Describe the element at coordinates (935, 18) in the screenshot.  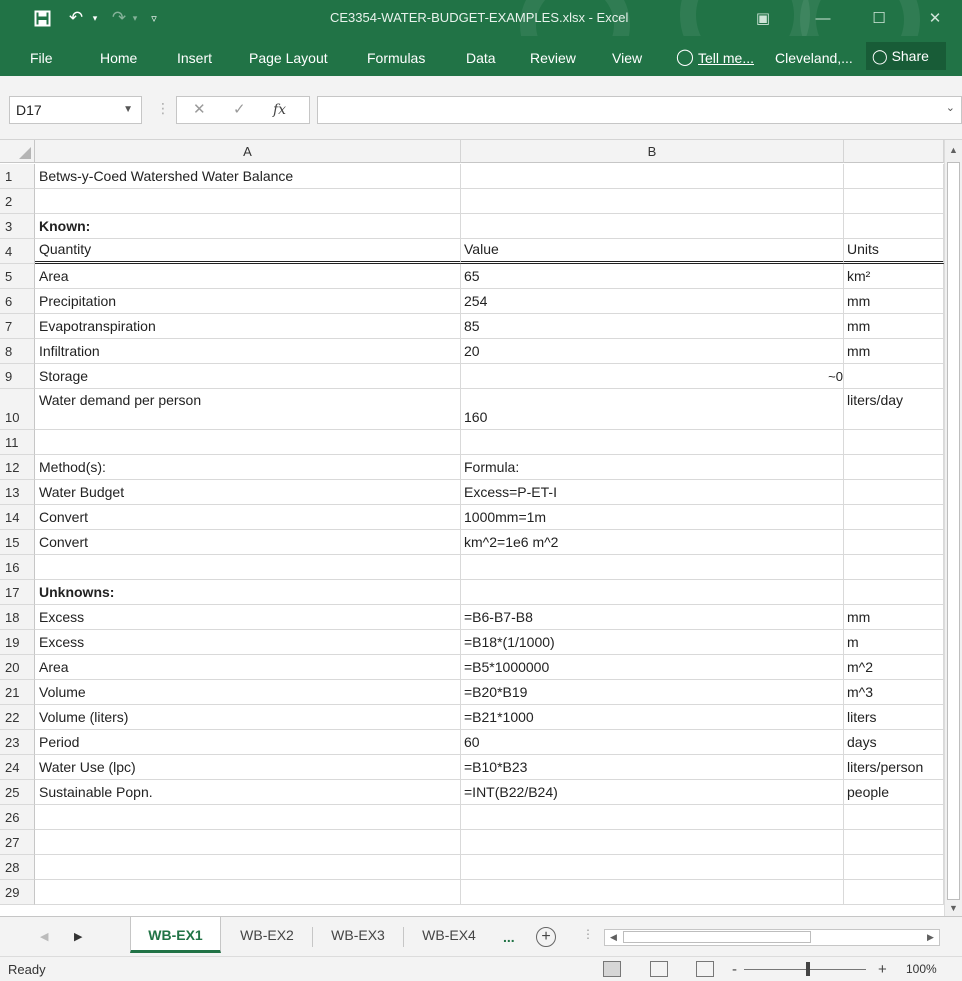
I see `close-icon: ✕` at that location.